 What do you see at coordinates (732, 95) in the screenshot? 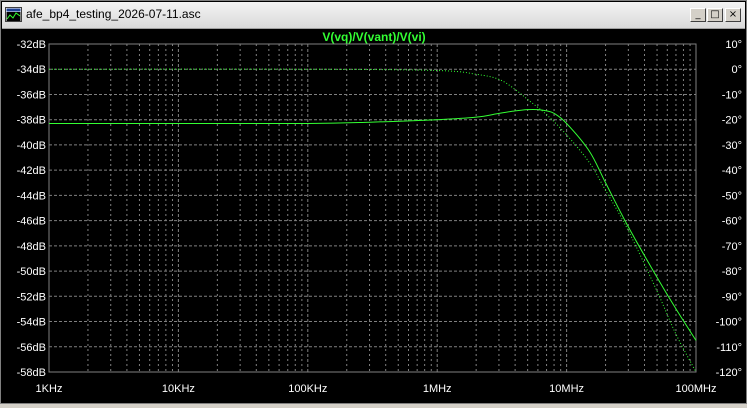
I see `y-tick-label-right: -10°` at bounding box center [732, 95].